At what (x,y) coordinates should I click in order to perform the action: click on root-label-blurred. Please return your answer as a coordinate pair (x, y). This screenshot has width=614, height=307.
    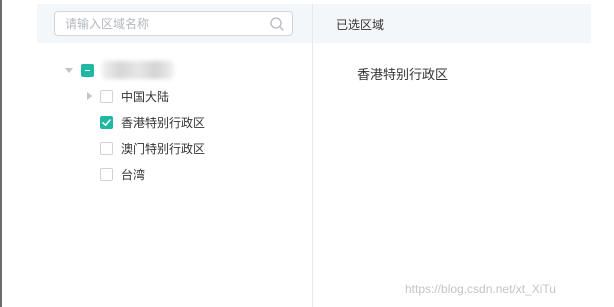
    Looking at the image, I should click on (138, 70).